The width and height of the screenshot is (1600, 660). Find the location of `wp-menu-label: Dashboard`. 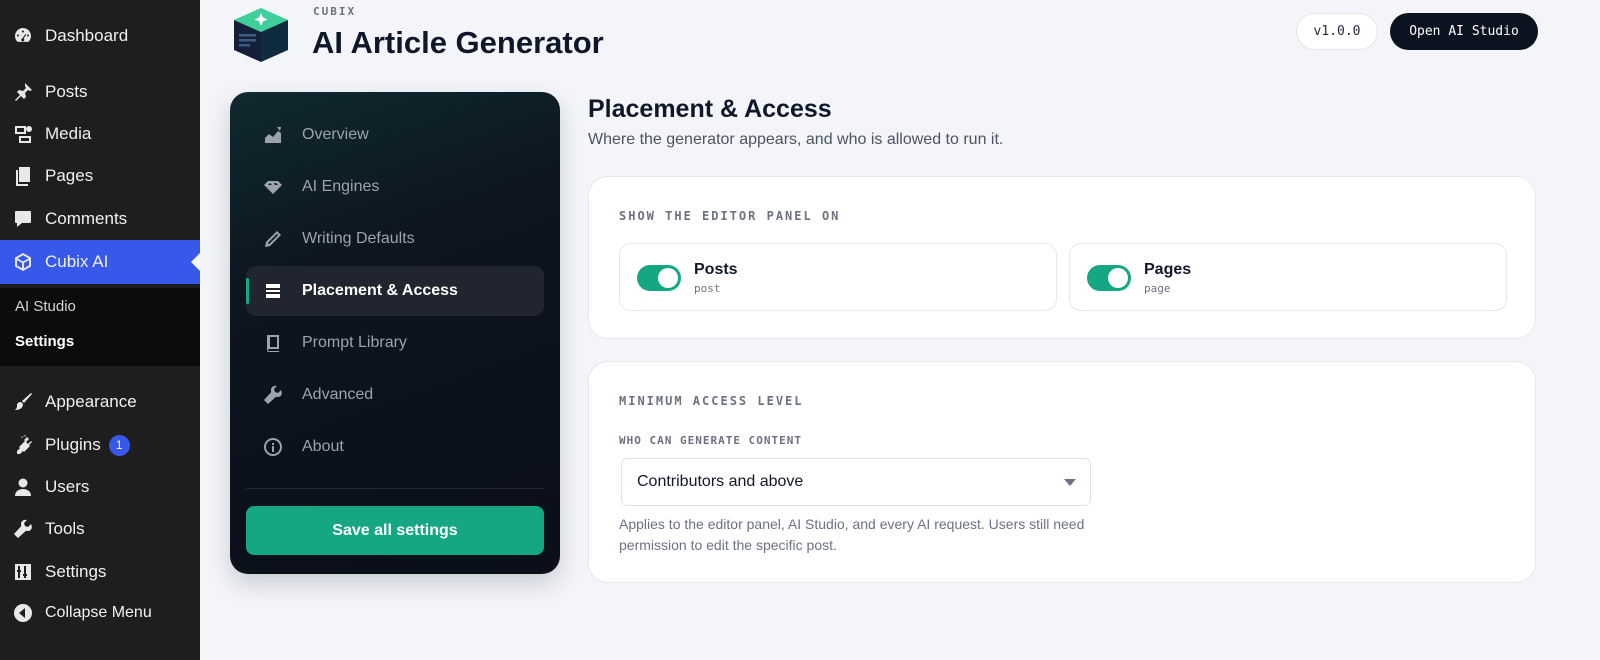

wp-menu-label: Dashboard is located at coordinates (87, 35).